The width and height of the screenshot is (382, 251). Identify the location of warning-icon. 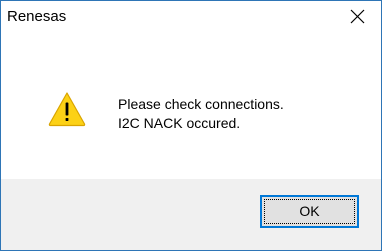
(67, 109).